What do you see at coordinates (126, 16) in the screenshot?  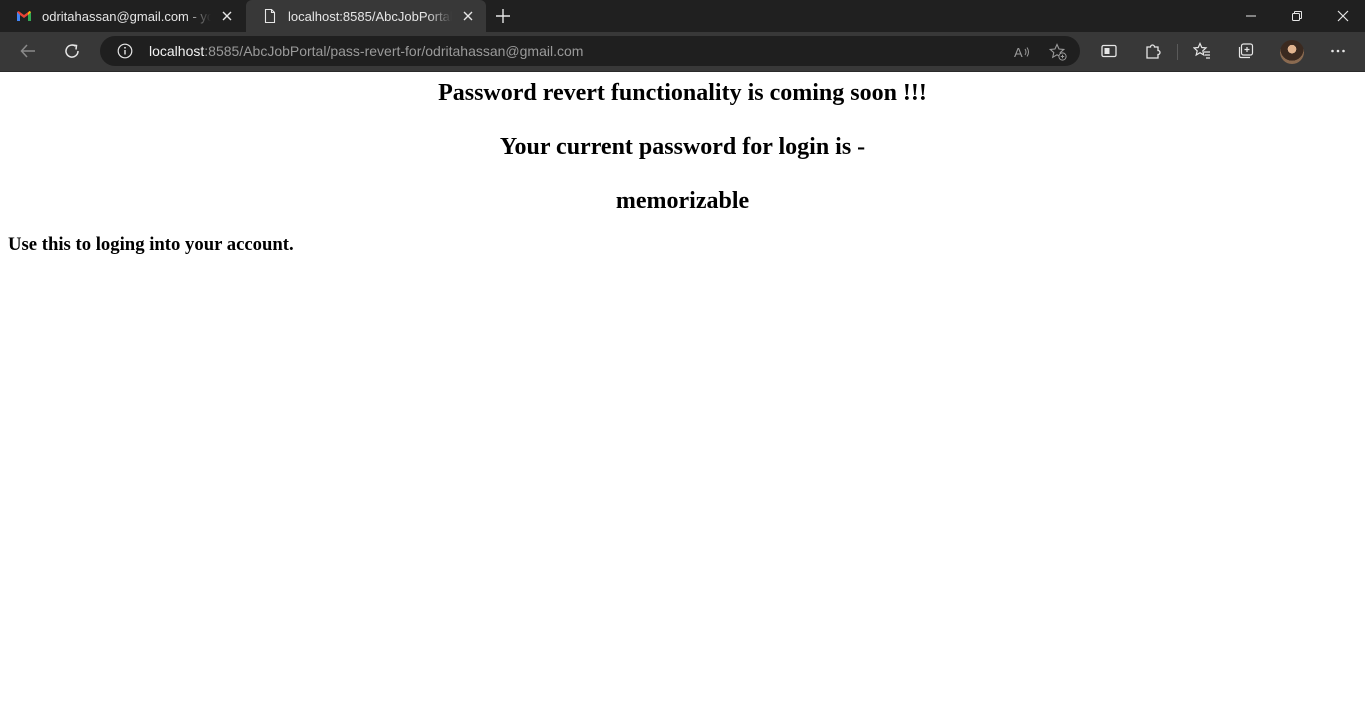 I see `tab-title: odritahassan@gmail.com - your password` at bounding box center [126, 16].